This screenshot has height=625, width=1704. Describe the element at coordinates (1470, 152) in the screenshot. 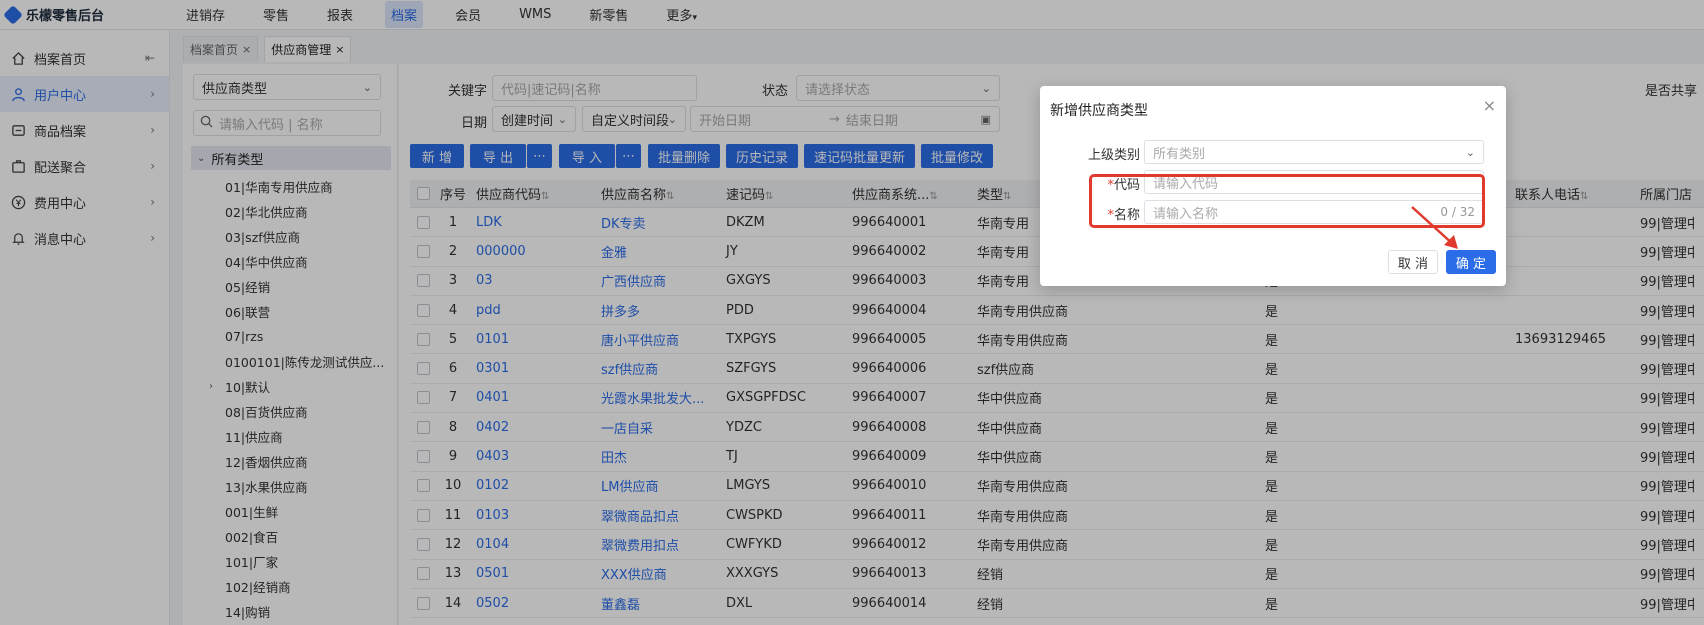

I see `chevron-down-icon: ⌄` at that location.